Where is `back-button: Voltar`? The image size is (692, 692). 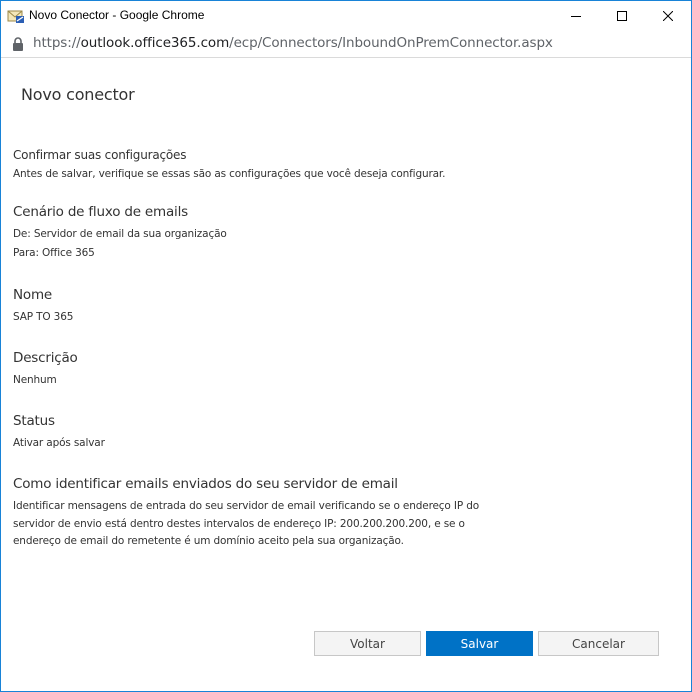 back-button: Voltar is located at coordinates (367, 643).